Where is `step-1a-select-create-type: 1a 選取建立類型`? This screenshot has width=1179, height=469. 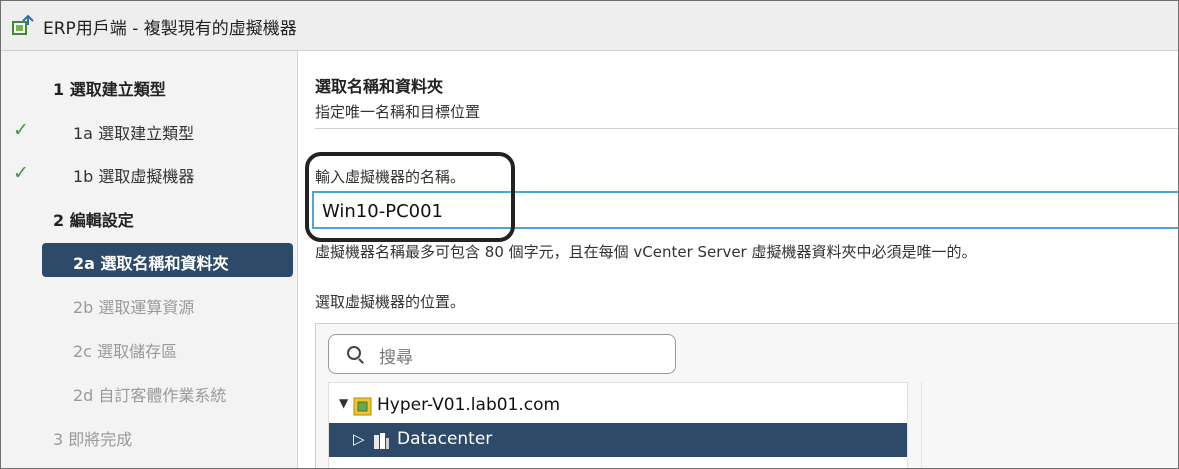 step-1a-select-create-type: 1a 選取建立類型 is located at coordinates (133, 132).